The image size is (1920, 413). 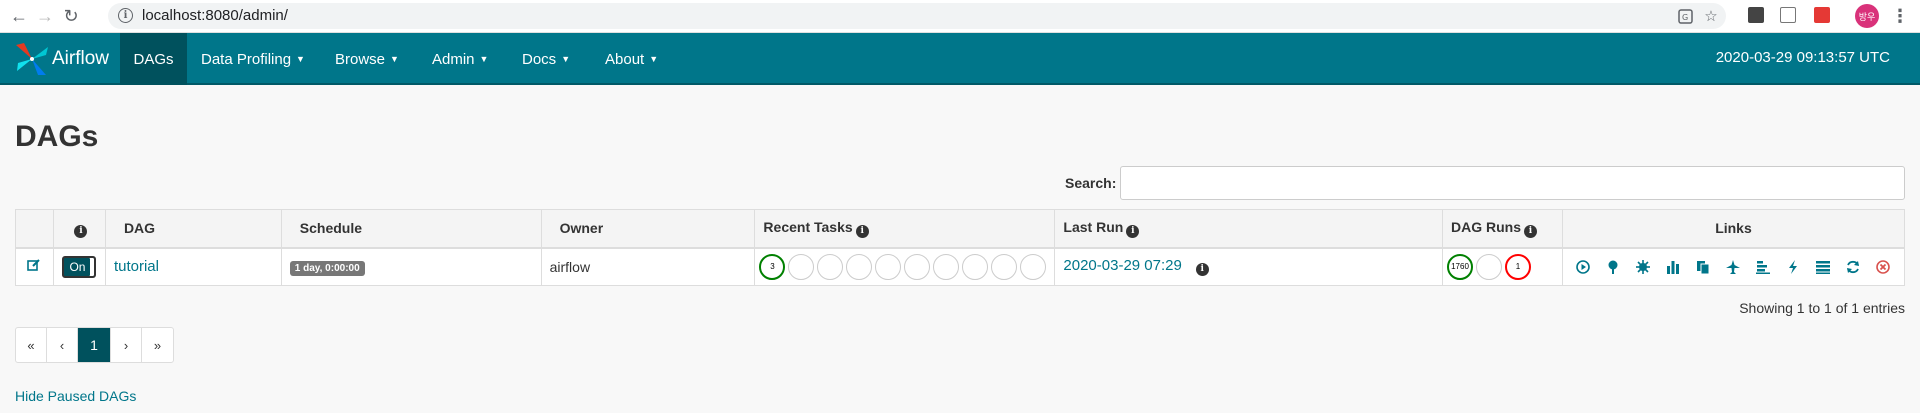 What do you see at coordinates (253, 59) in the screenshot?
I see `nav-data-profiling: Data Profiling ▼` at bounding box center [253, 59].